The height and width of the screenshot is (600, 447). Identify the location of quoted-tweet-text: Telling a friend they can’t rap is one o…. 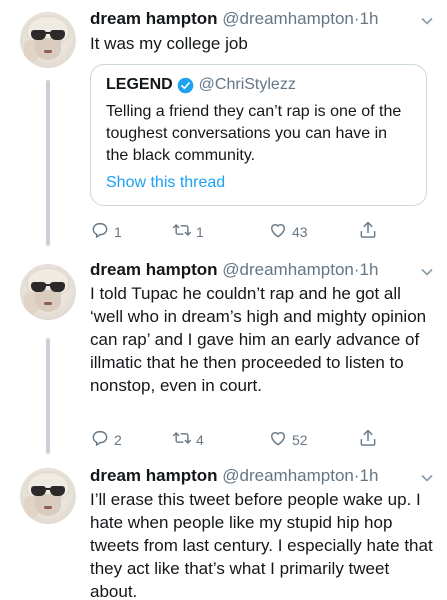
(254, 133).